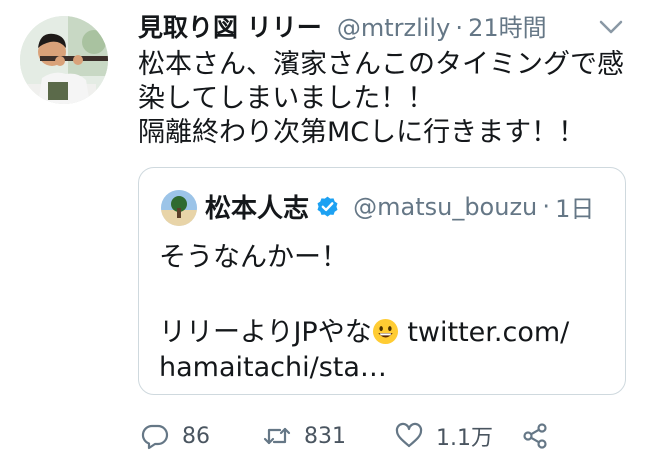 The image size is (648, 458). I want to click on reply-button: 86, so click(175, 436).